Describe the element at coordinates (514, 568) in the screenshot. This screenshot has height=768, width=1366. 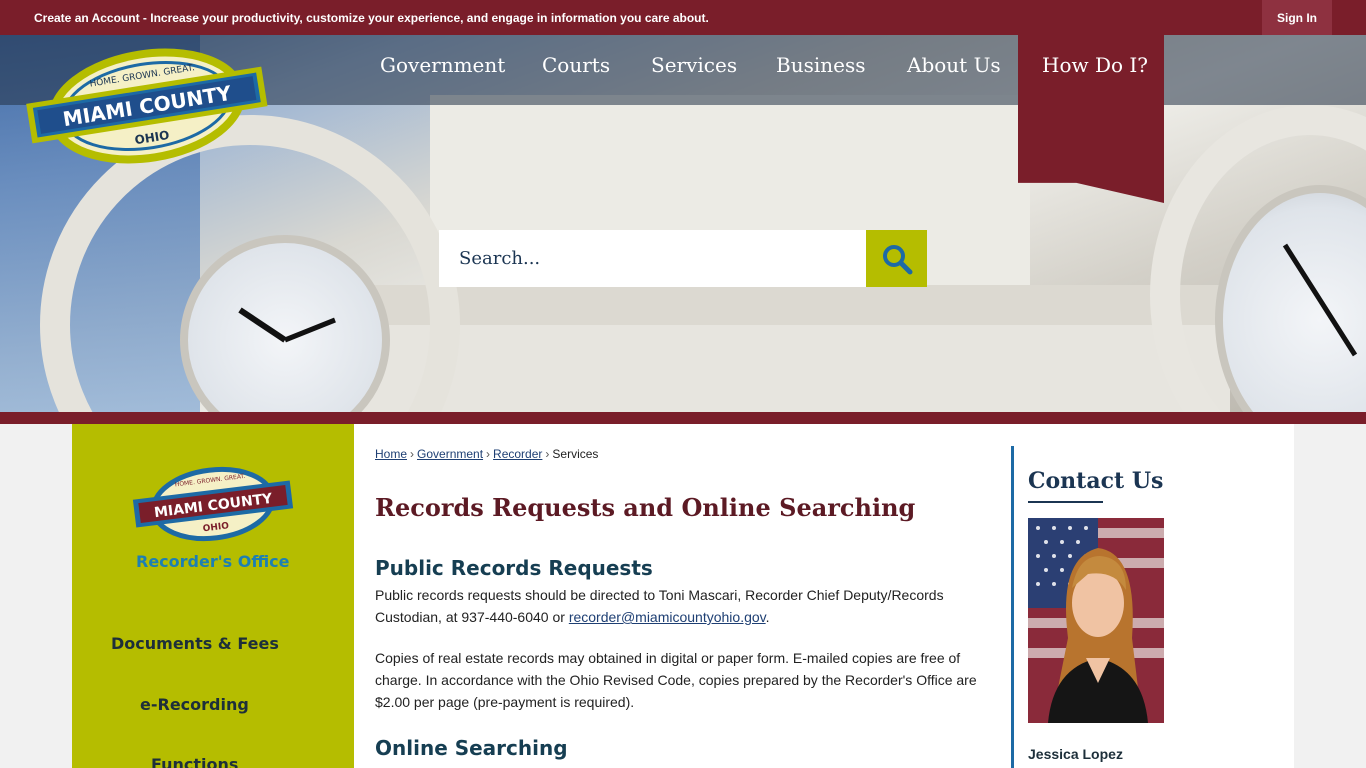
I see `public-records-heading: Public Records Requests` at that location.